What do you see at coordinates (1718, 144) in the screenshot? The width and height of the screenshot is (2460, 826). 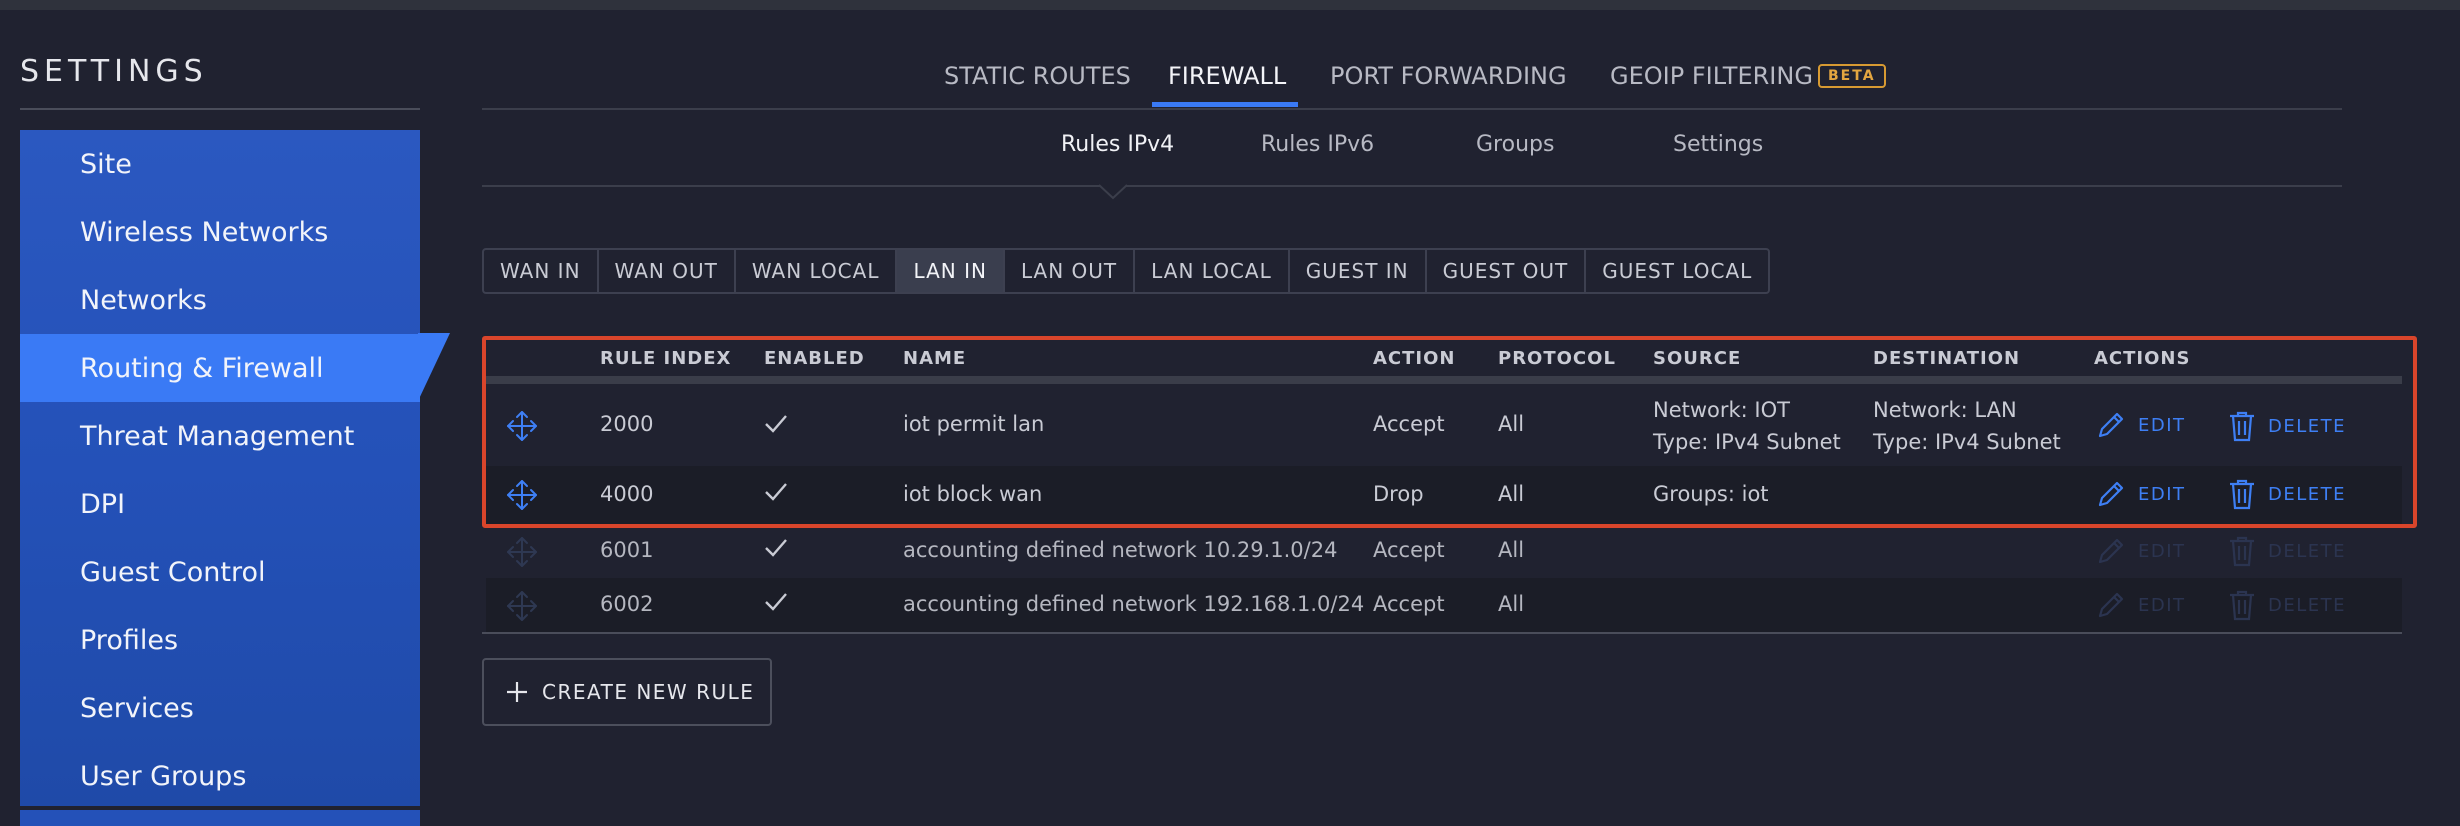 I see `subtab-settings: Settings` at bounding box center [1718, 144].